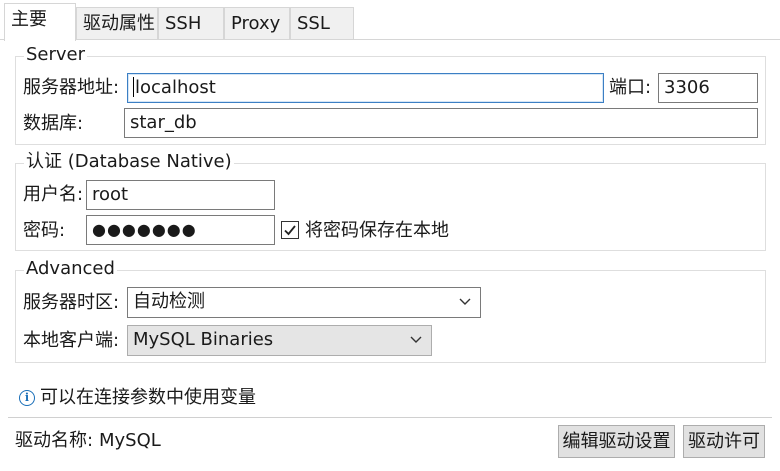  I want to click on timezone-select: 自动检测, so click(304, 302).